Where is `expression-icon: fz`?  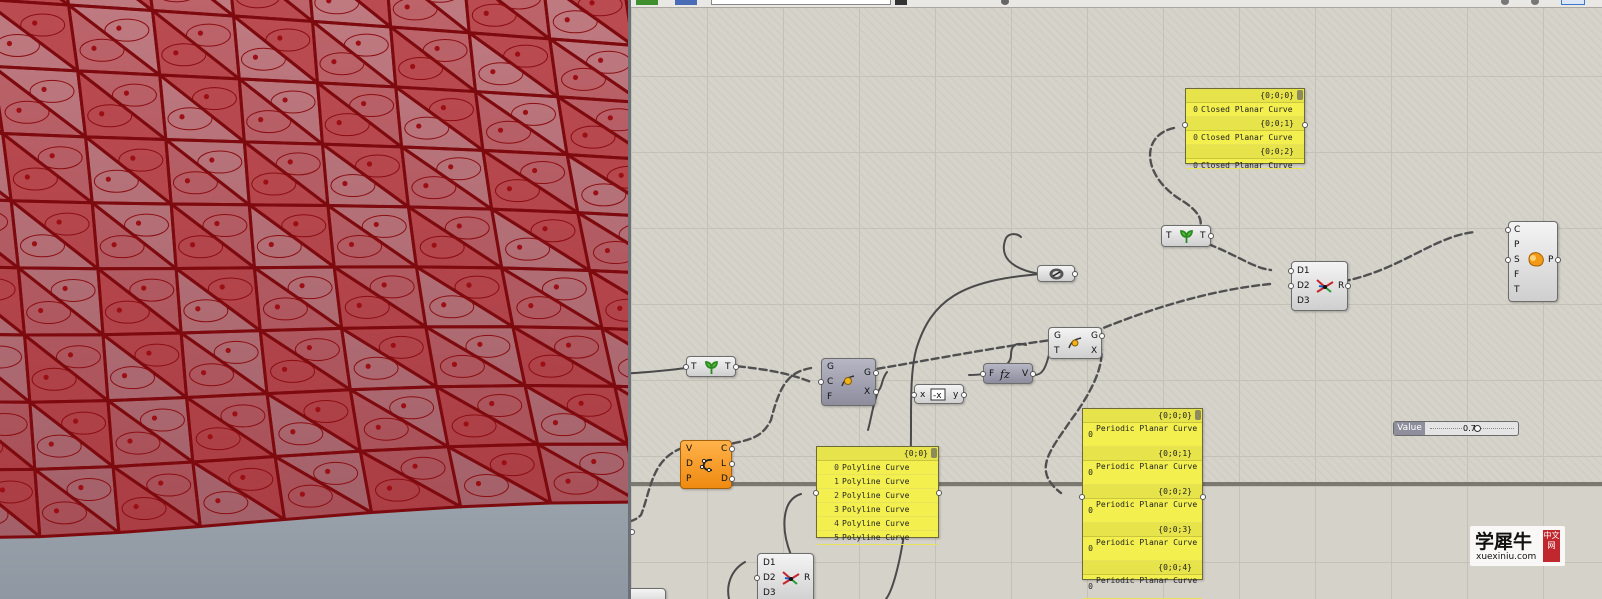 expression-icon: fz is located at coordinates (1007, 375).